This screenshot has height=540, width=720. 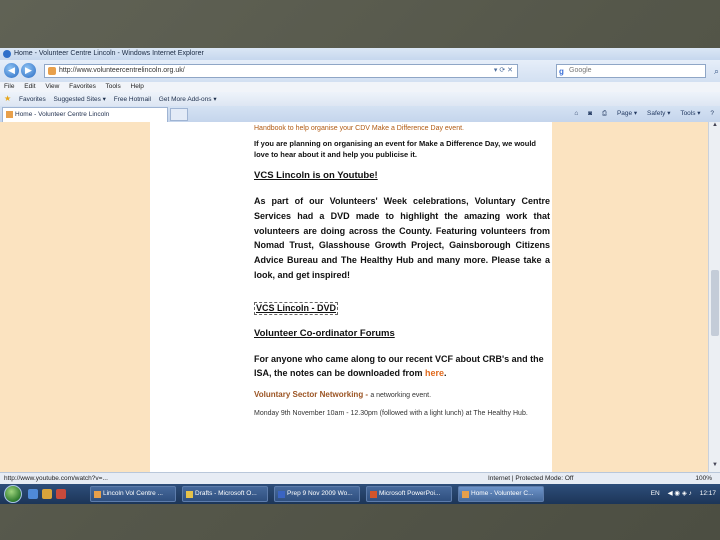 I want to click on explorer-quicklaunch-icon, so click(x=47, y=494).